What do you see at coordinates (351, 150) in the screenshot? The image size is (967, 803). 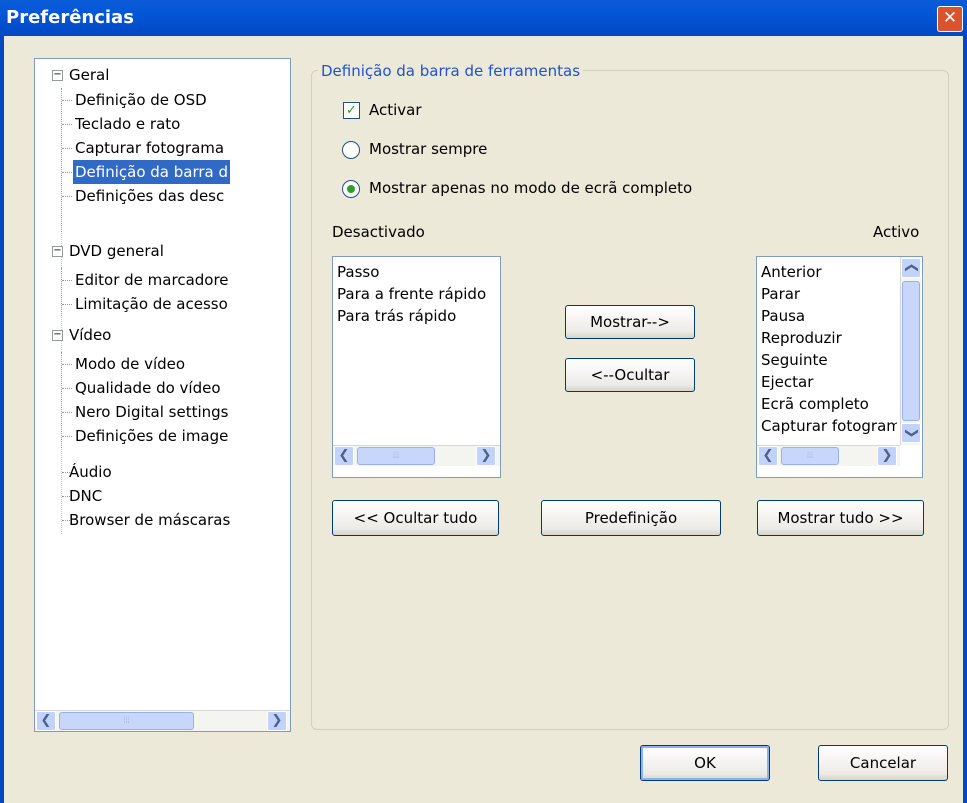 I see `show-always-radio` at bounding box center [351, 150].